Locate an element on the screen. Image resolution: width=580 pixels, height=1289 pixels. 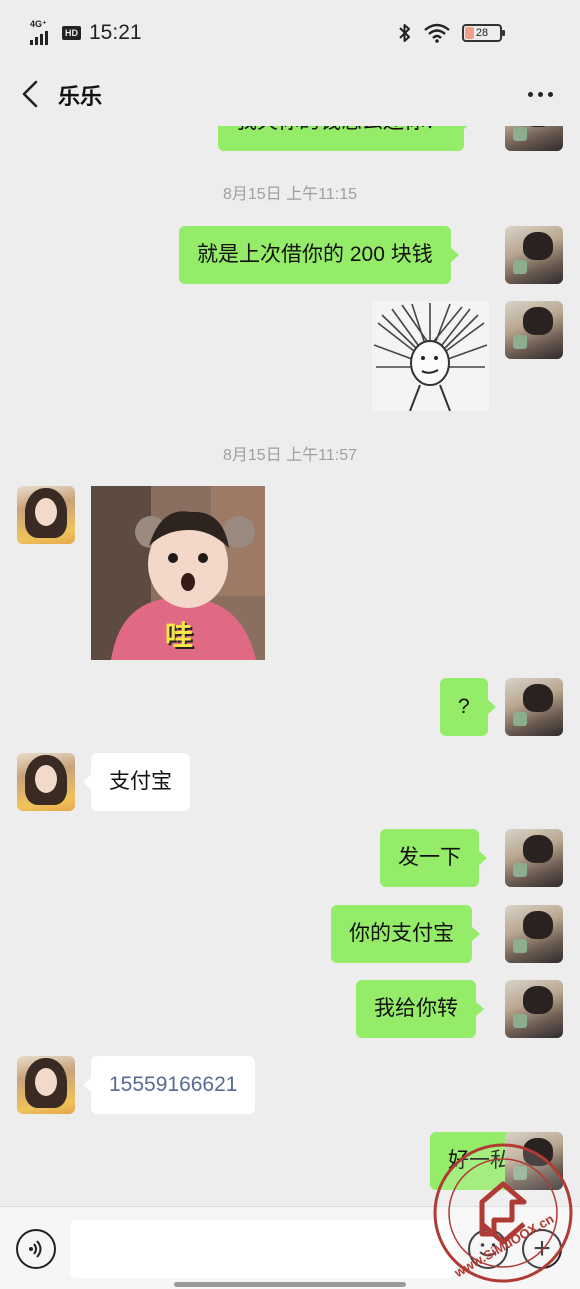
watermark-seal: www.SiMuOOX.cn is located at coordinates (503, 1213).